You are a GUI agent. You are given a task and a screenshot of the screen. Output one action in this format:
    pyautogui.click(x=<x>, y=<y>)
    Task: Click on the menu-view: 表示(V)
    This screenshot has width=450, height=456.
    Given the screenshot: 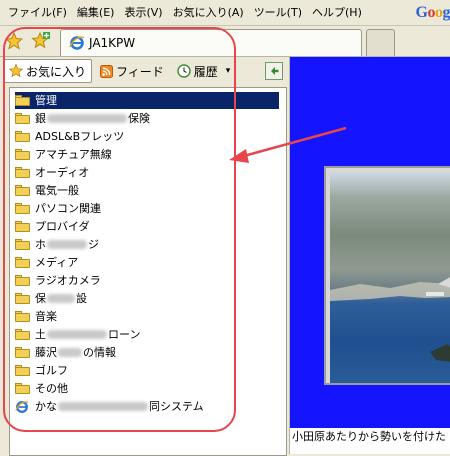 What is the action you would take?
    pyautogui.click(x=143, y=12)
    